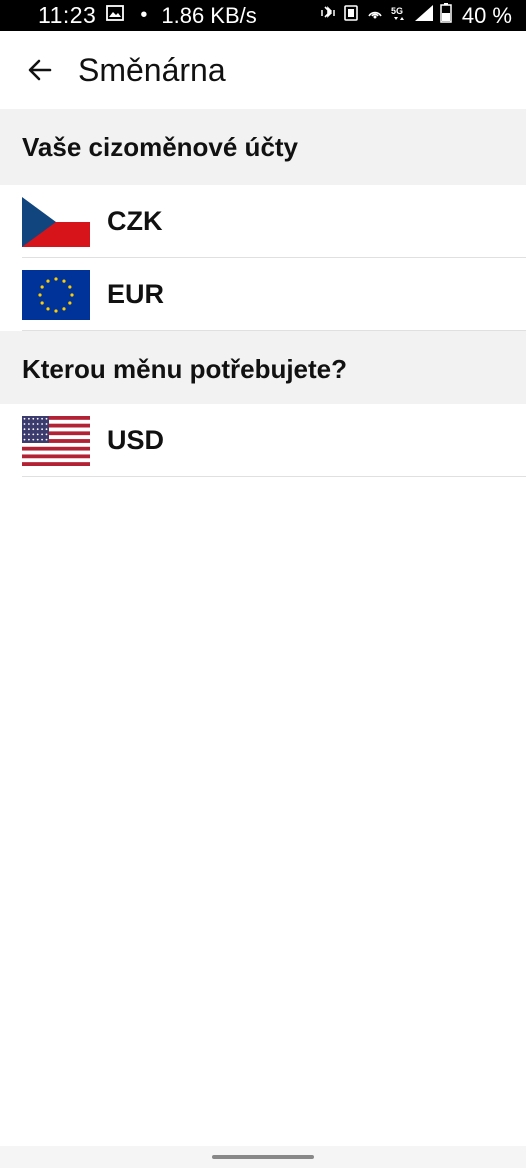 This screenshot has height=1168, width=526. I want to click on row-divider, so click(274, 476).